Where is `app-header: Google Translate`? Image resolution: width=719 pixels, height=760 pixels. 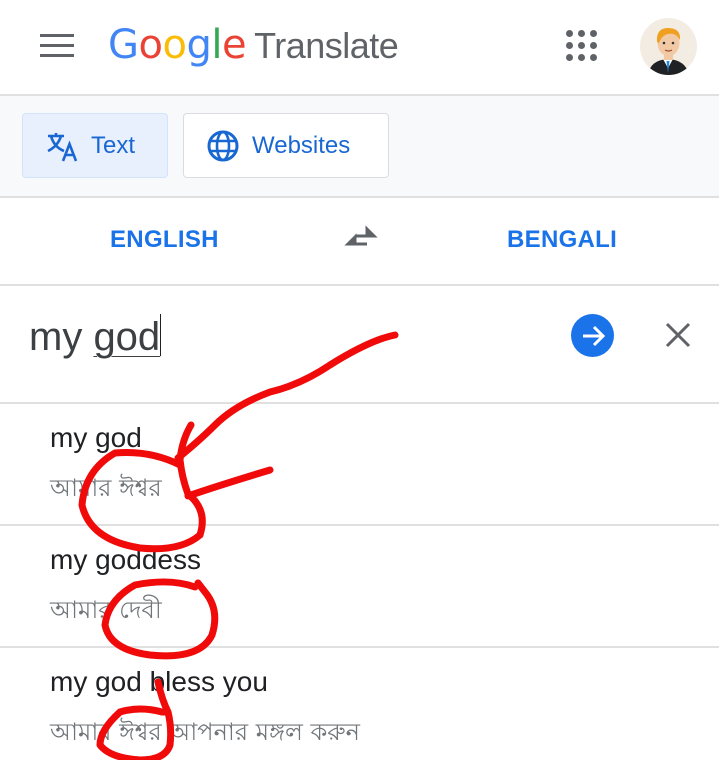
app-header: Google Translate is located at coordinates (359, 48).